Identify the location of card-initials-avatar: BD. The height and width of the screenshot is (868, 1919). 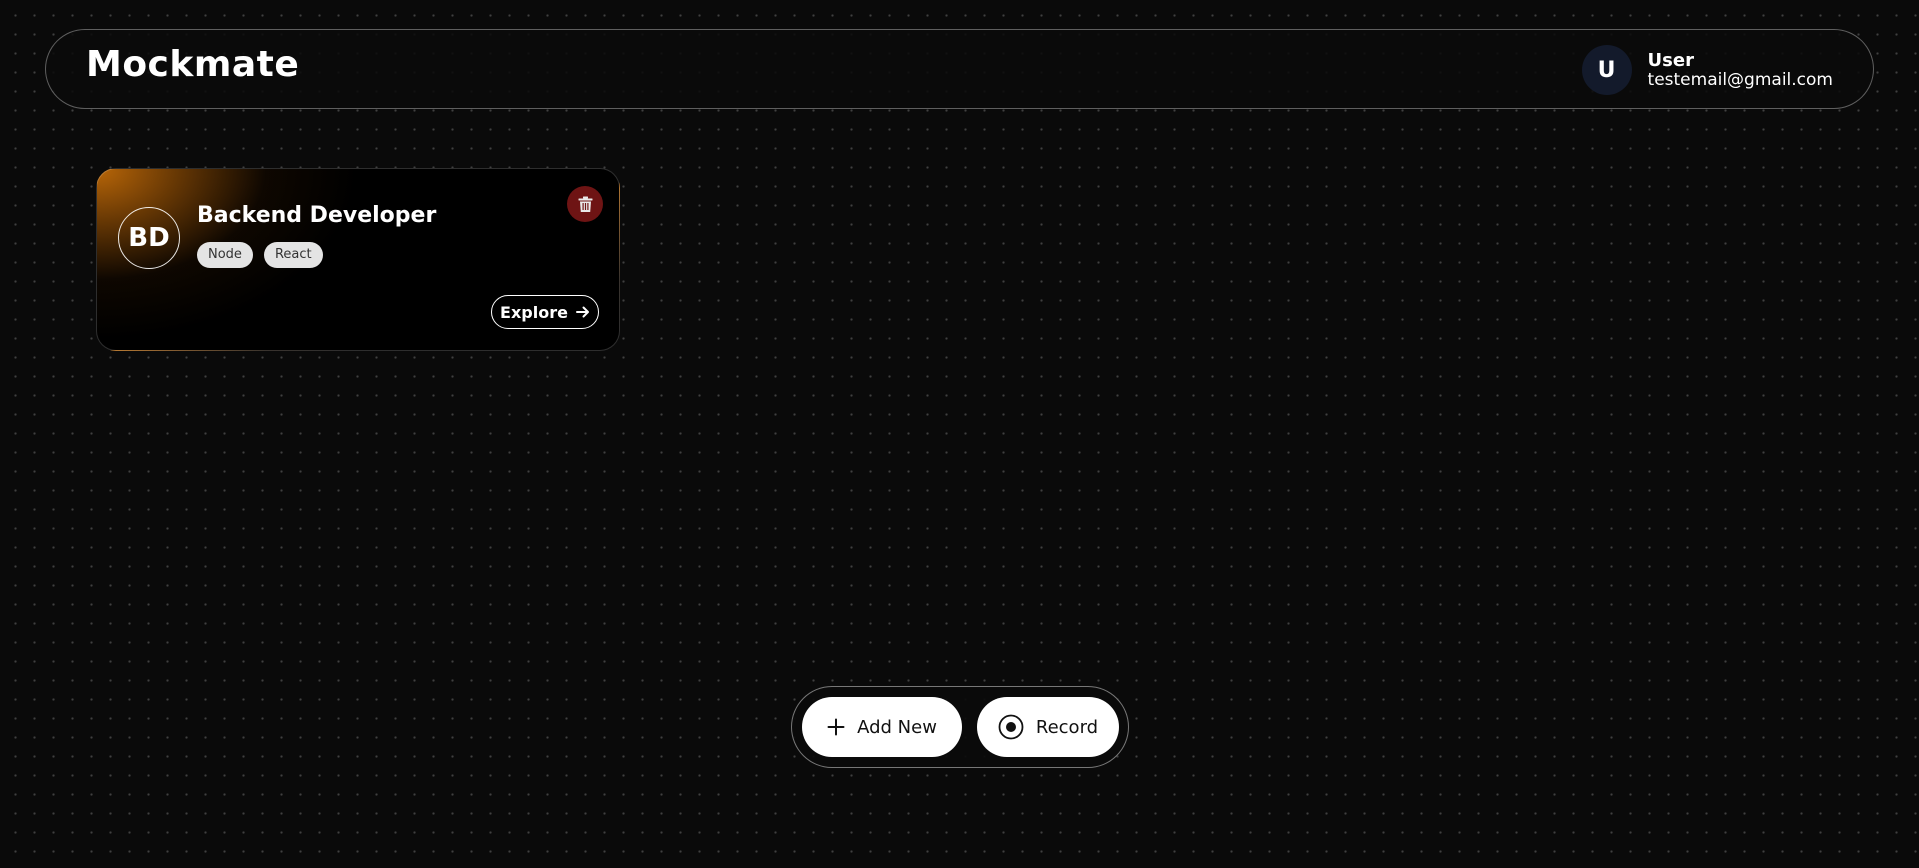
(149, 238).